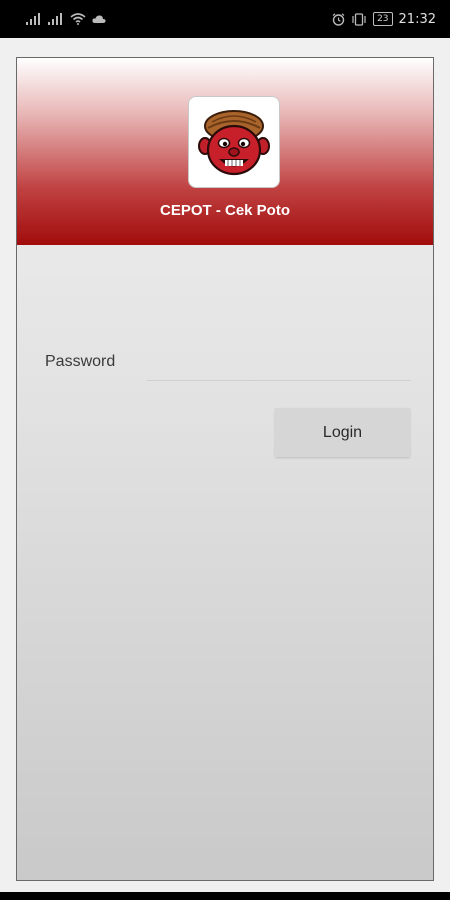 This screenshot has height=900, width=450. I want to click on login-button: Login, so click(342, 432).